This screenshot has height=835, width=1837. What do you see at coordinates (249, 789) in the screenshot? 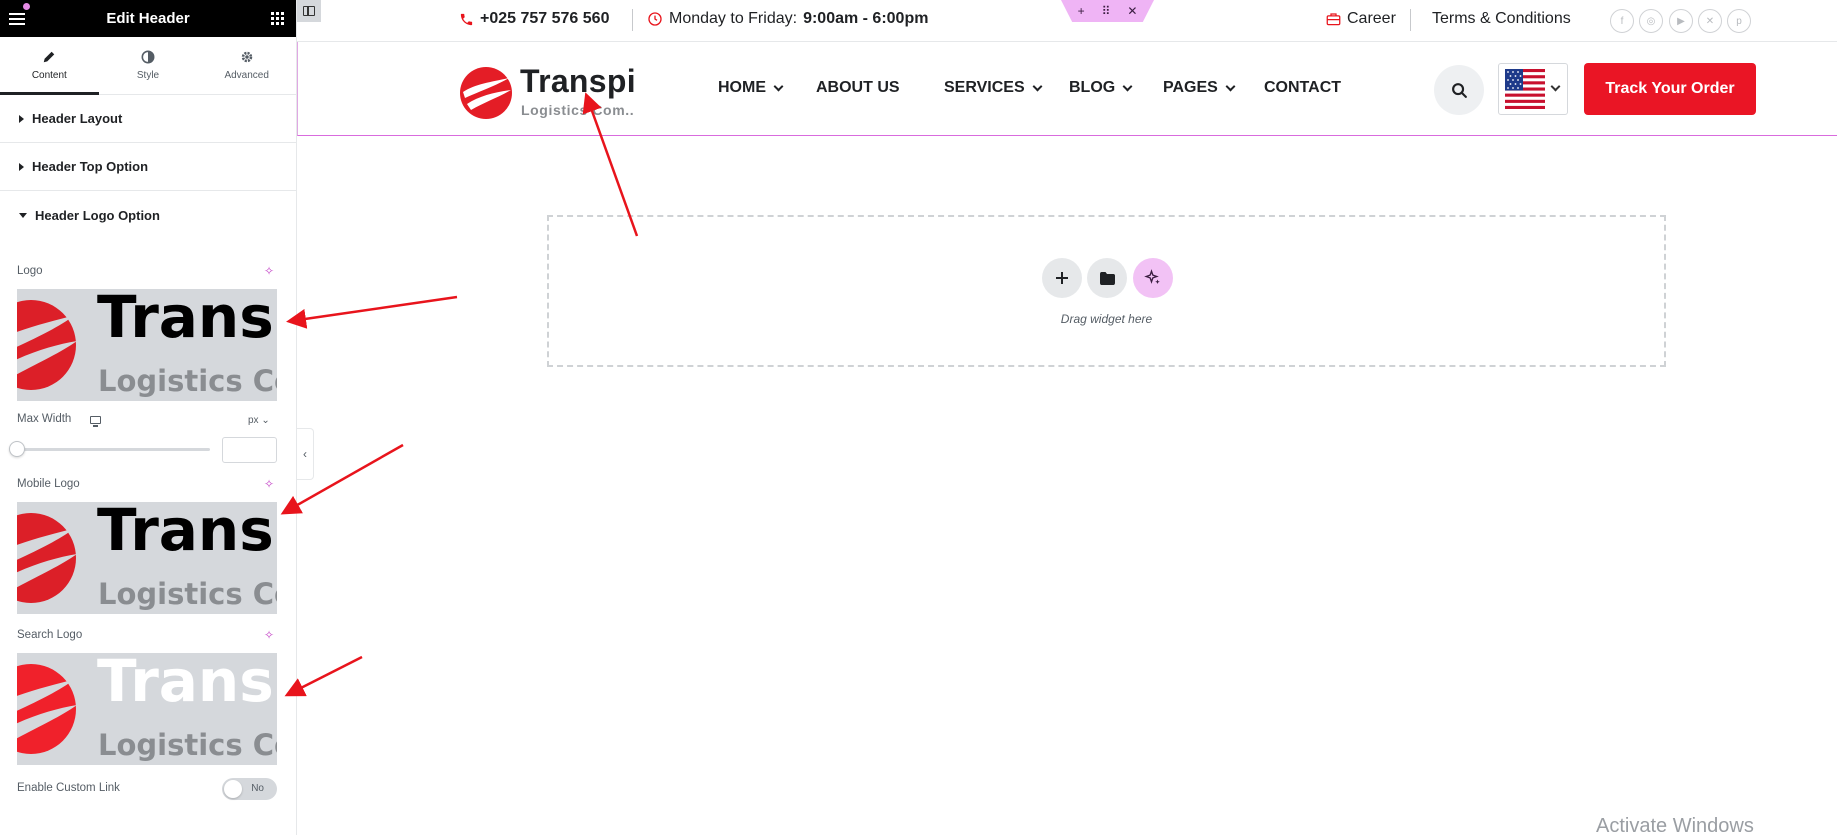
I see `custom-link-toggle: No` at bounding box center [249, 789].